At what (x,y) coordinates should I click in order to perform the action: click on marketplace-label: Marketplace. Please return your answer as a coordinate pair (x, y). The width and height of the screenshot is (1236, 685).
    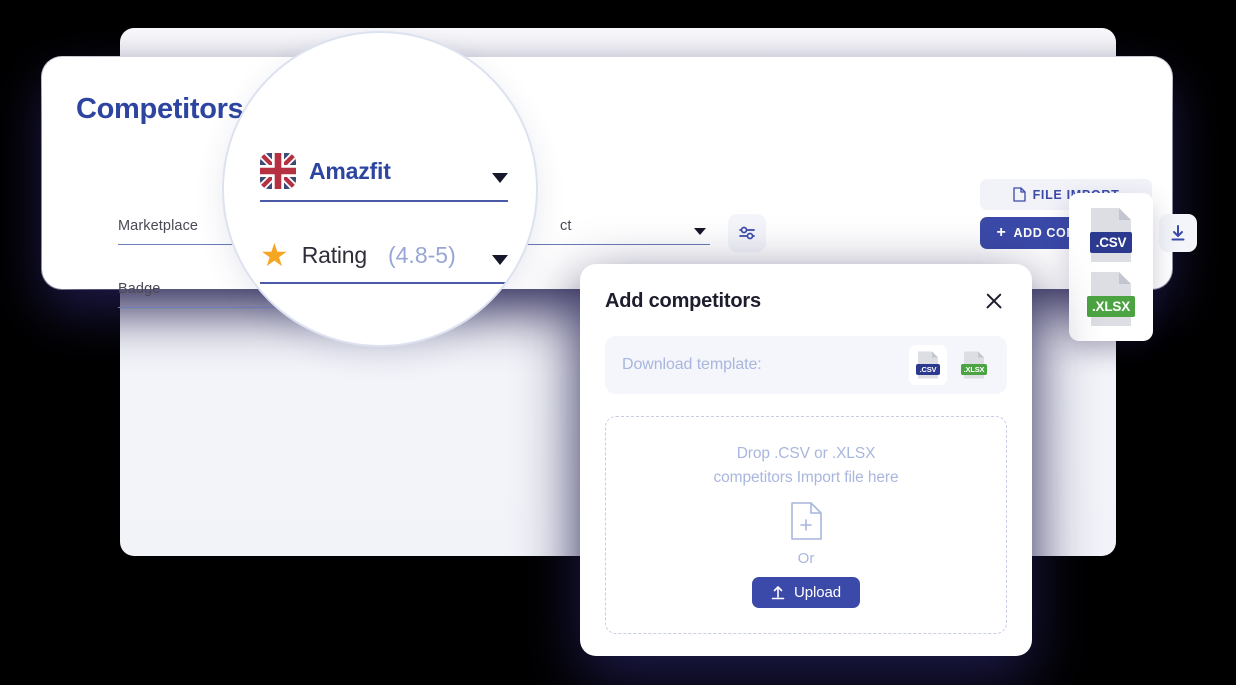
    Looking at the image, I should click on (158, 226).